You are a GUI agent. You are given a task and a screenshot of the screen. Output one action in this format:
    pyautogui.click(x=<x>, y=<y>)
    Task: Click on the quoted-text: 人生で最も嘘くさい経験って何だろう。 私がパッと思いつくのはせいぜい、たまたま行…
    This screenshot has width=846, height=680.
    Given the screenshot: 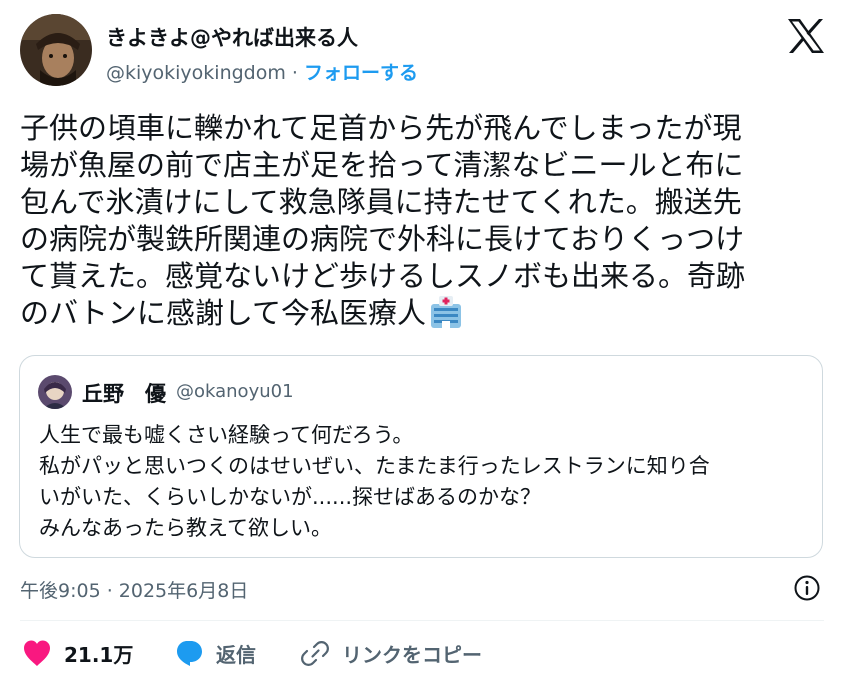 What is the action you would take?
    pyautogui.click(x=374, y=481)
    